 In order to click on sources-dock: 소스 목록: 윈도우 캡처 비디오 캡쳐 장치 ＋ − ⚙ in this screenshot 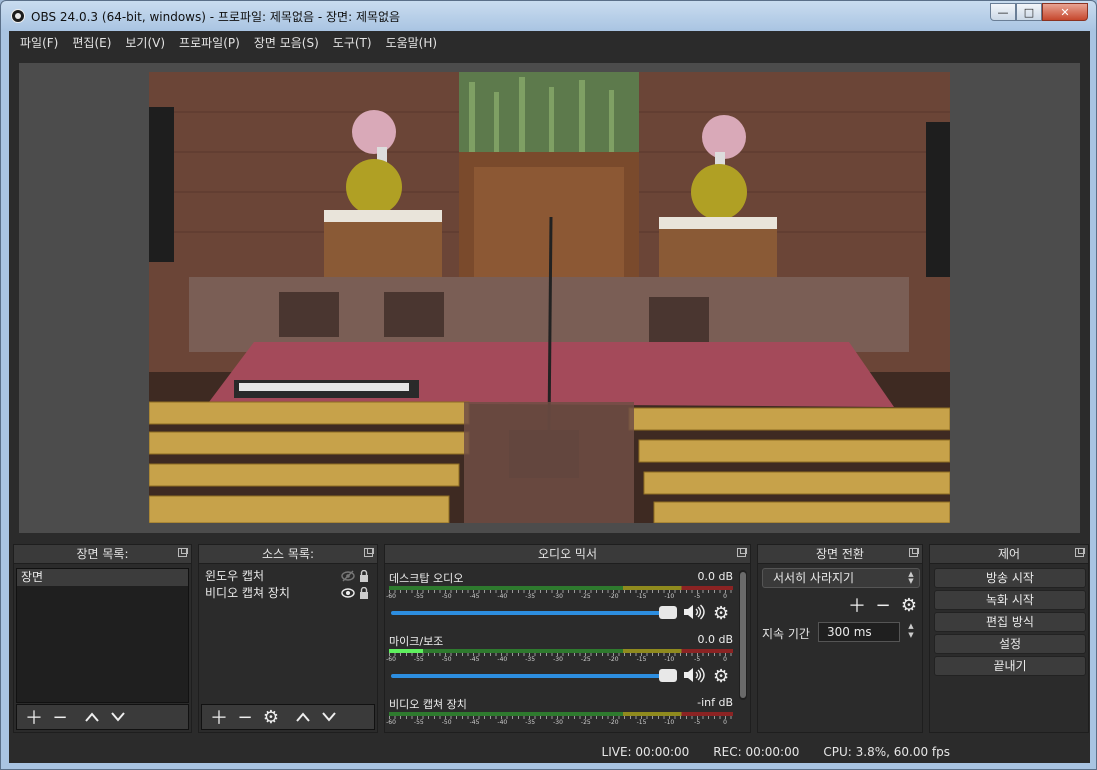, I will do `click(288, 638)`.